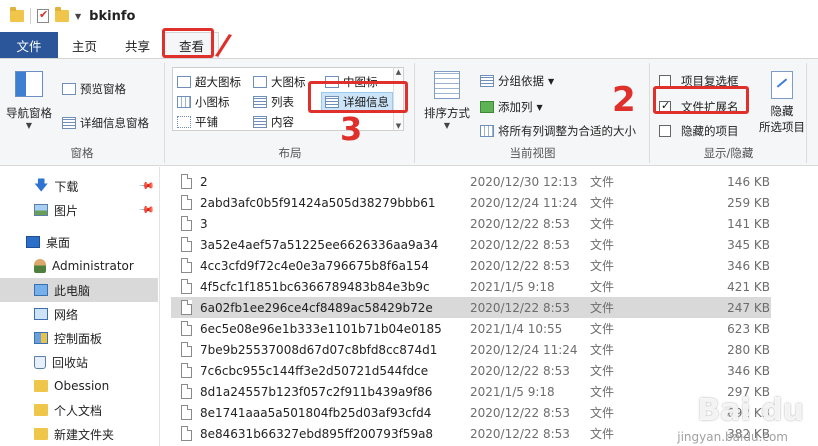 The width and height of the screenshot is (818, 446). I want to click on properties-icon, so click(43, 15).